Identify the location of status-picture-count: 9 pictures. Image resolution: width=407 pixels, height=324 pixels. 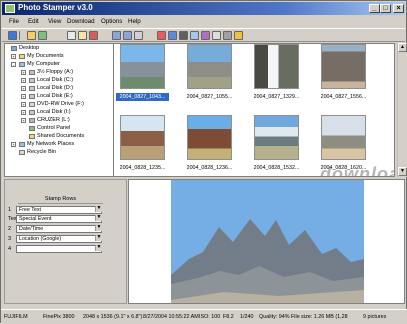
(375, 317).